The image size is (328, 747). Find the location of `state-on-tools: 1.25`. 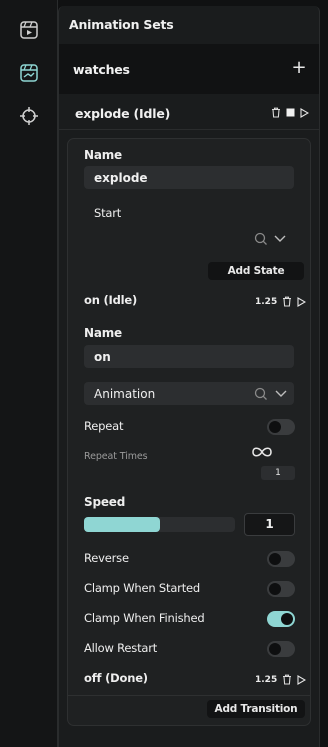

state-on-tools: 1.25 is located at coordinates (281, 301).